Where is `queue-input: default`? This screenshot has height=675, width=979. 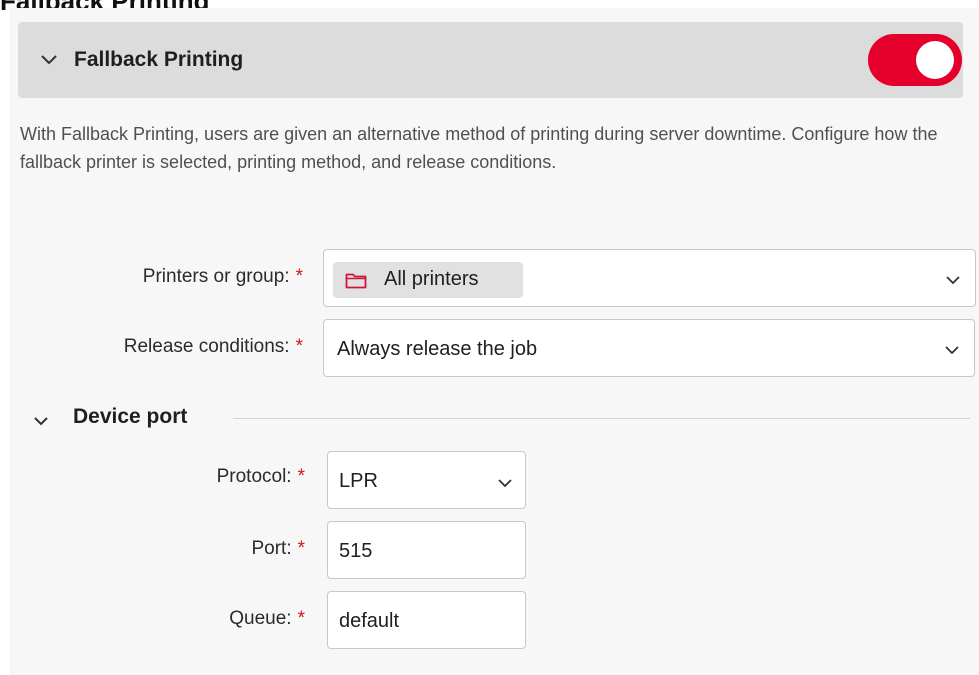
queue-input: default is located at coordinates (426, 620).